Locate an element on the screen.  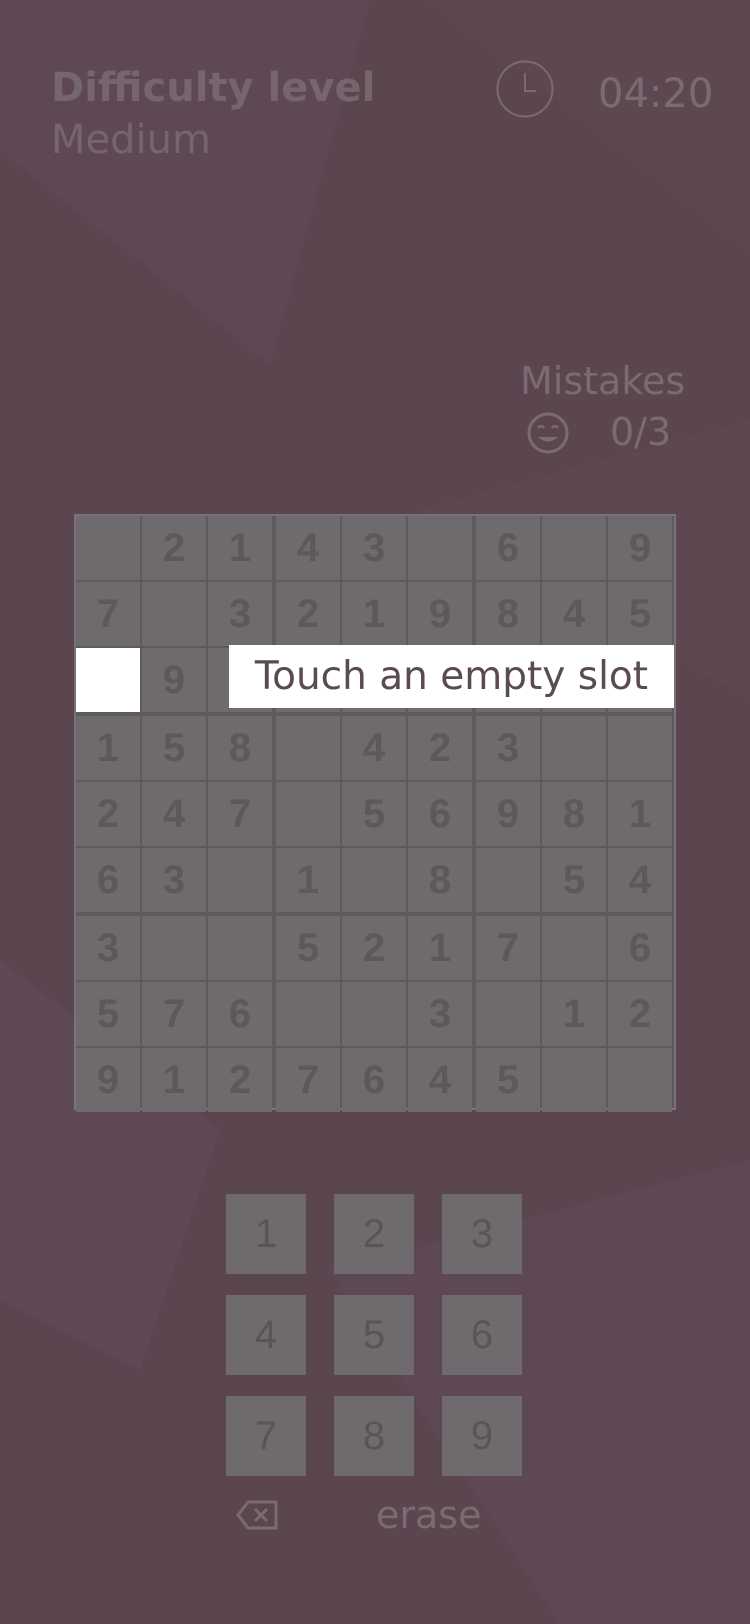
mistakes-count: 0/3 is located at coordinates (641, 432).